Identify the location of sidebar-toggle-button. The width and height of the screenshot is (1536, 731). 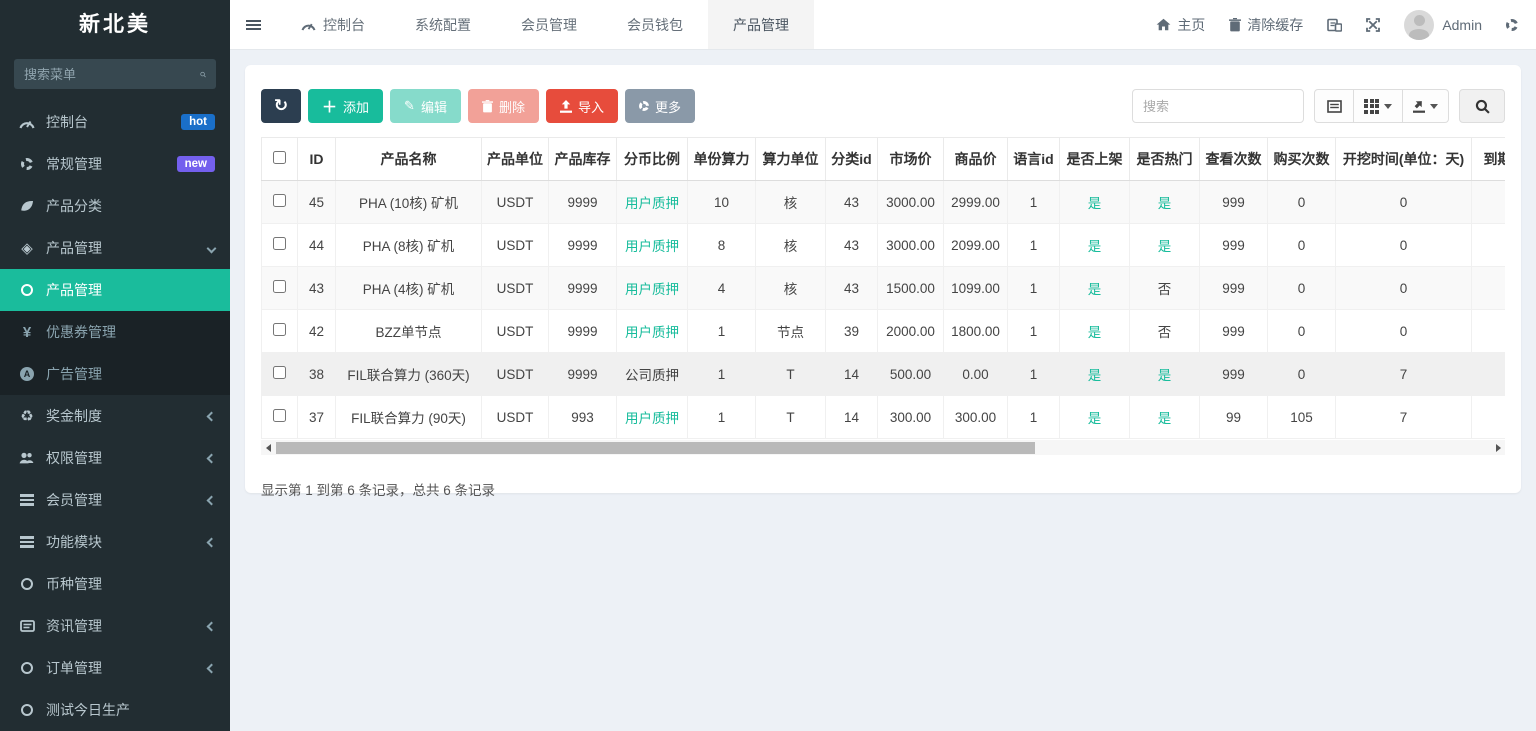
(253, 24).